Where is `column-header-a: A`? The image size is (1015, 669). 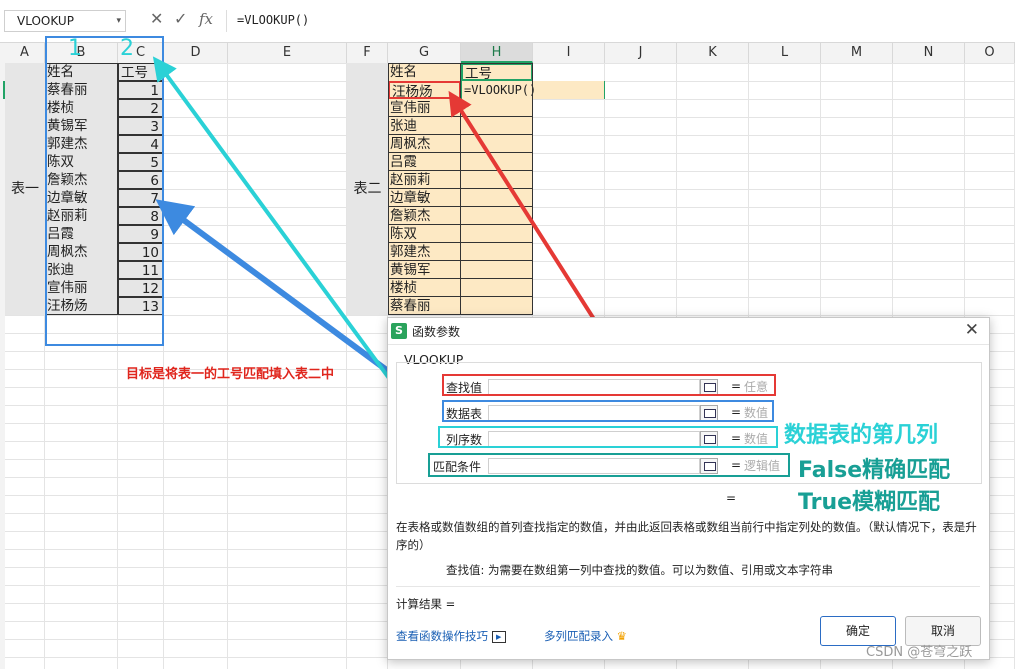
column-header-a: A is located at coordinates (25, 53).